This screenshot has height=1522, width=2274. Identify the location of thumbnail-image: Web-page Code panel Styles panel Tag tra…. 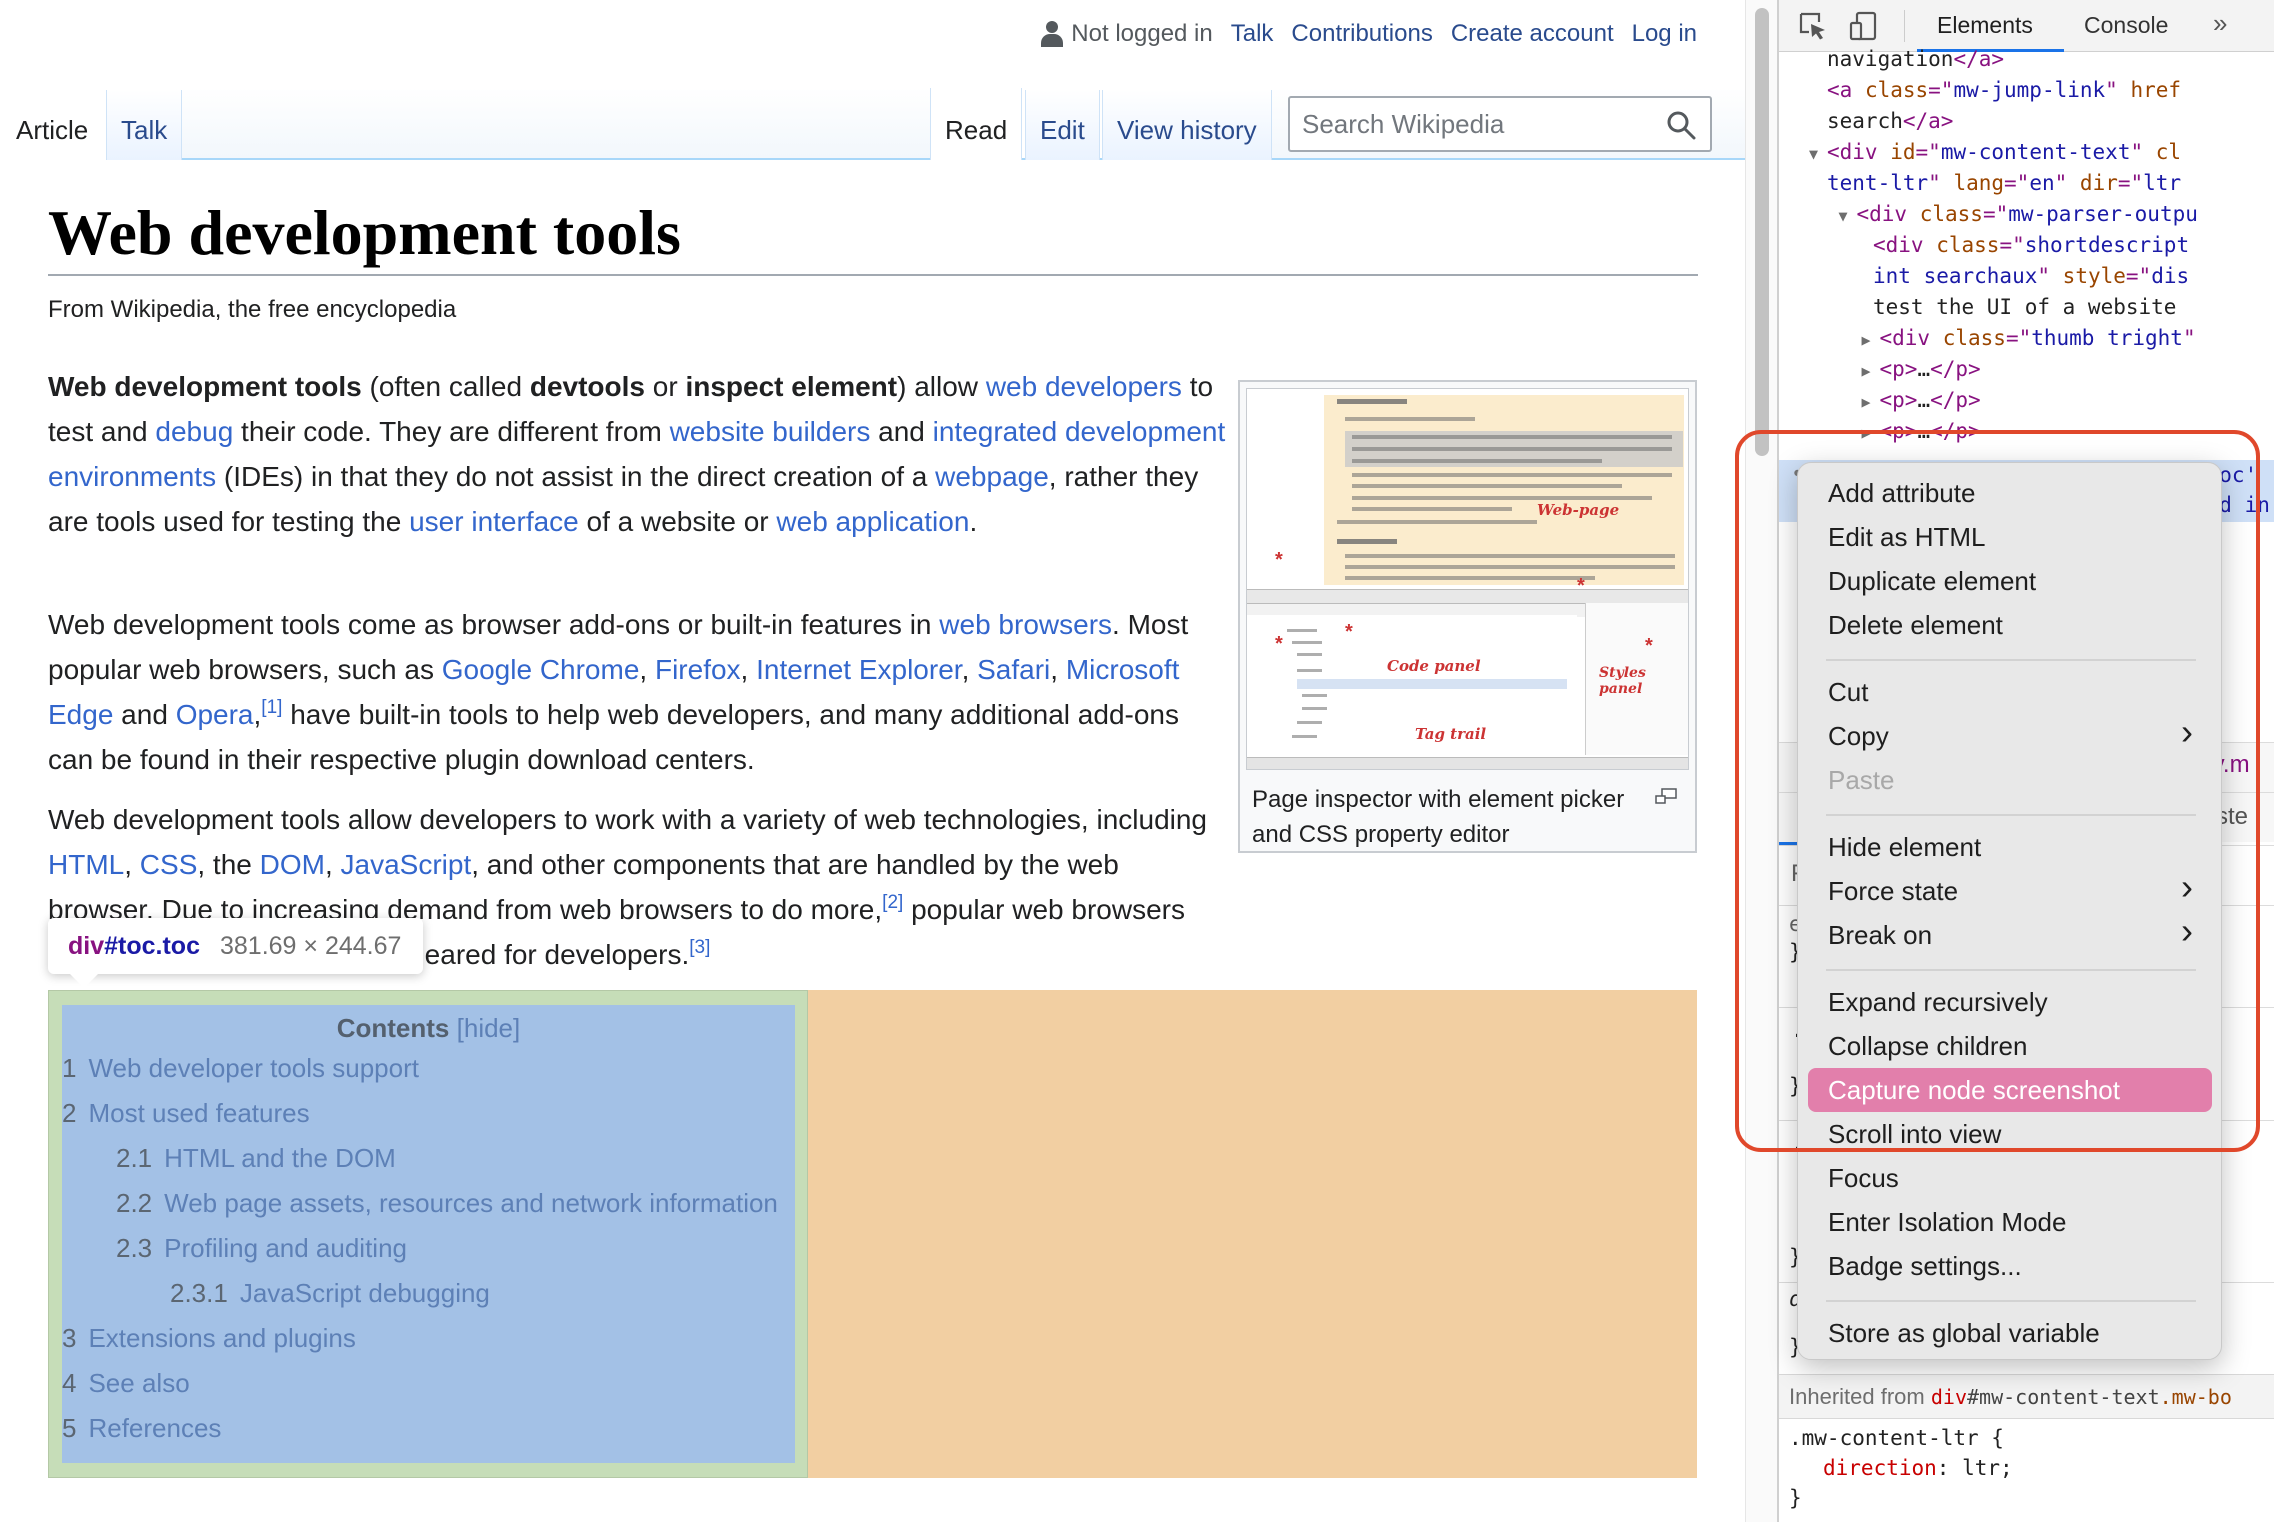
(1467, 579).